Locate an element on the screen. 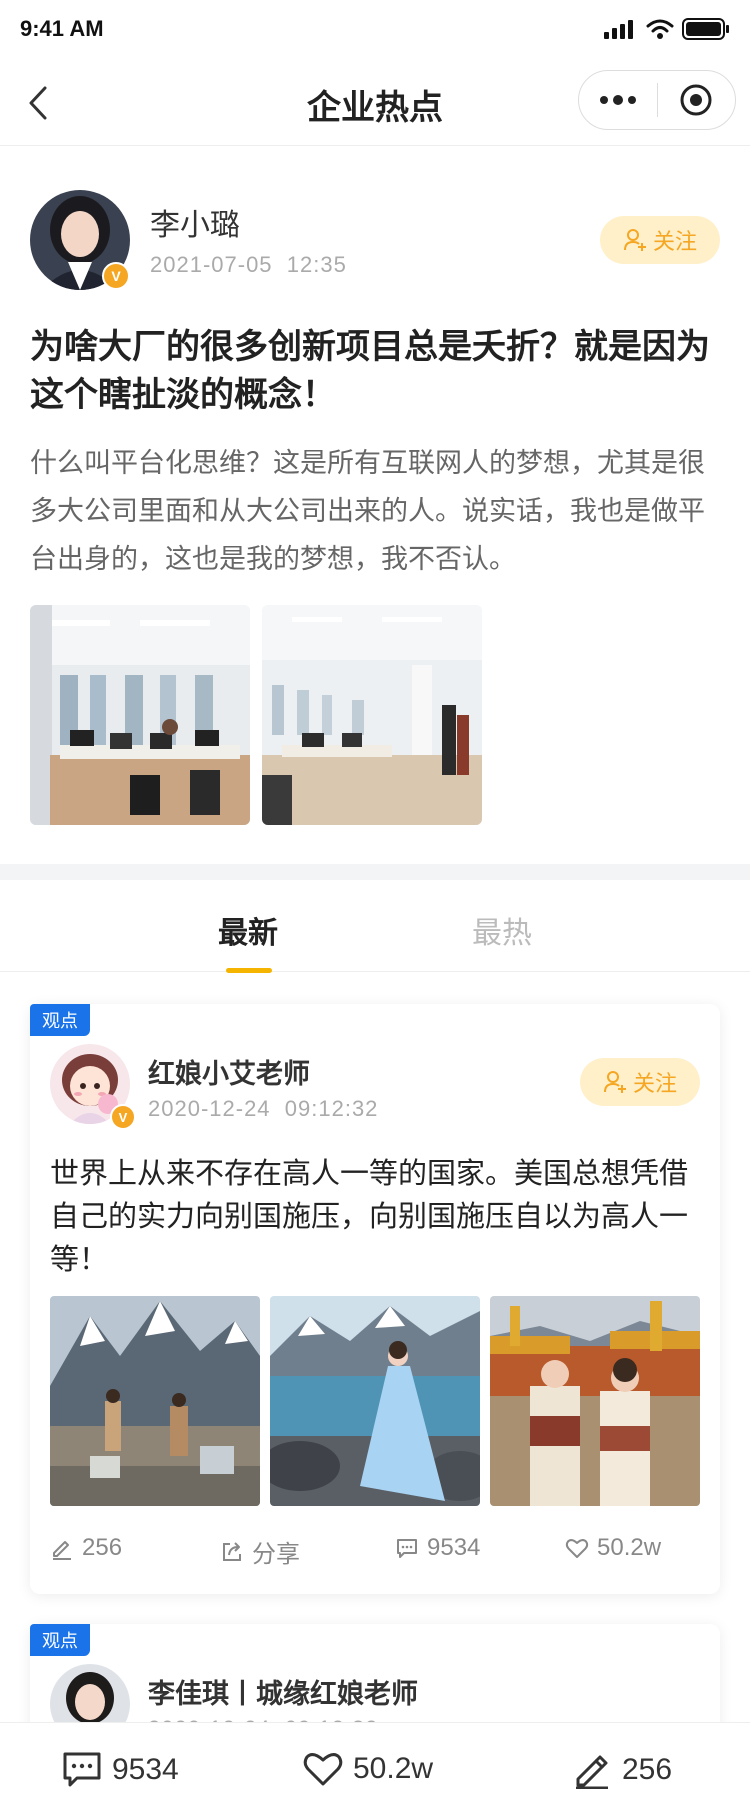  like-action: 50.2w is located at coordinates (613, 1548).